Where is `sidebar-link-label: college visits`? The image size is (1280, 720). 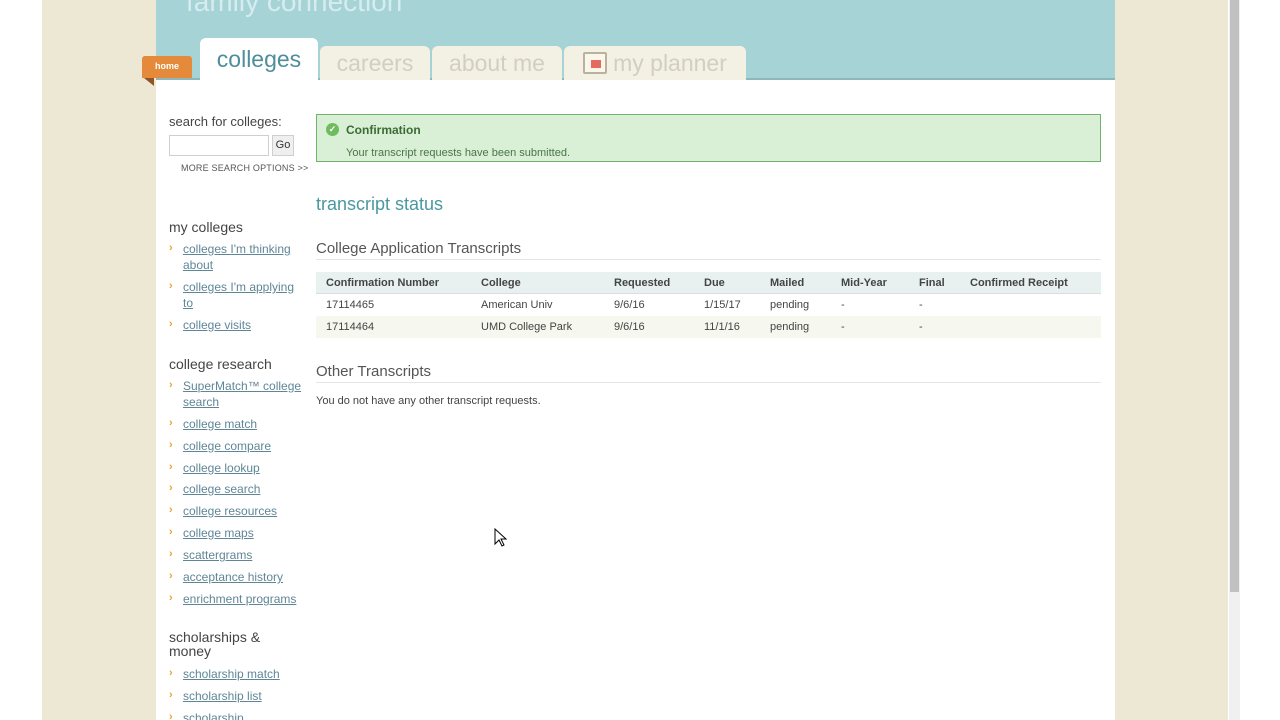 sidebar-link-label: college visits is located at coordinates (244, 325).